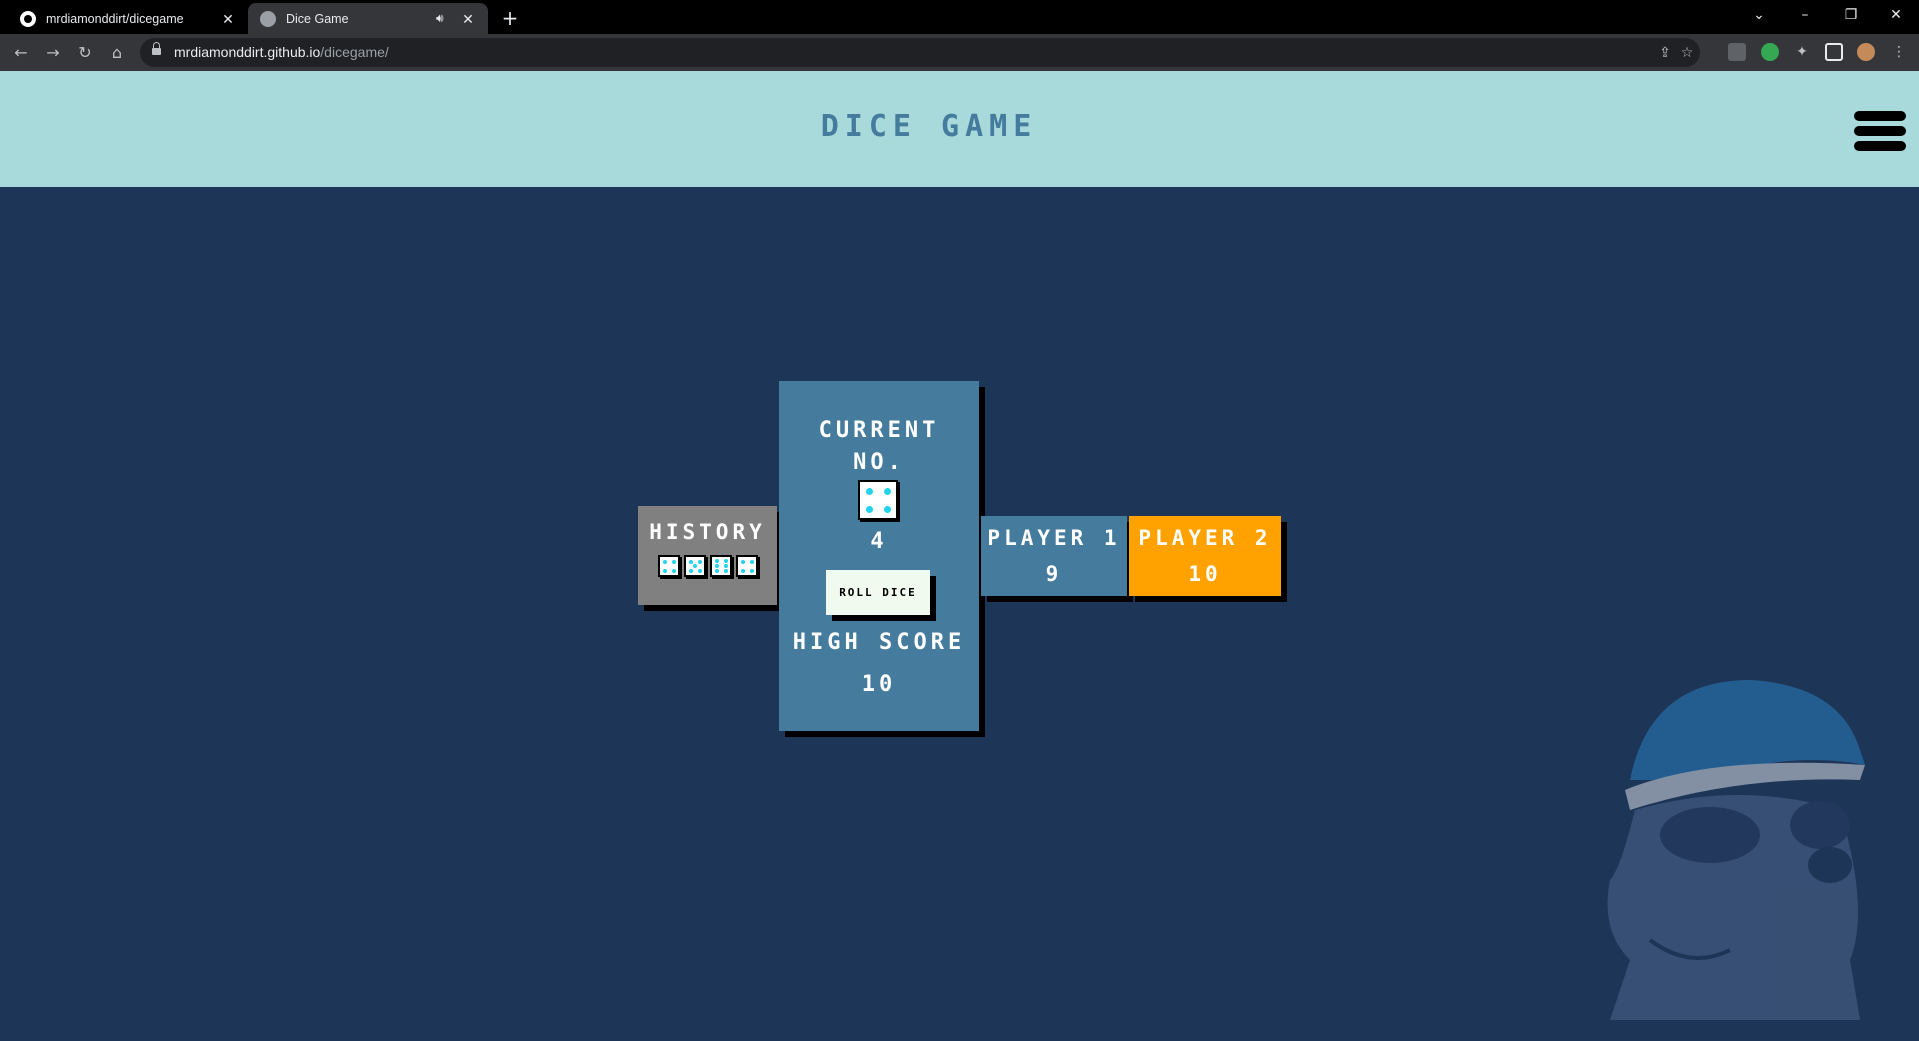  Describe the element at coordinates (879, 446) in the screenshot. I see `current-label: CURRENT NO.` at that location.